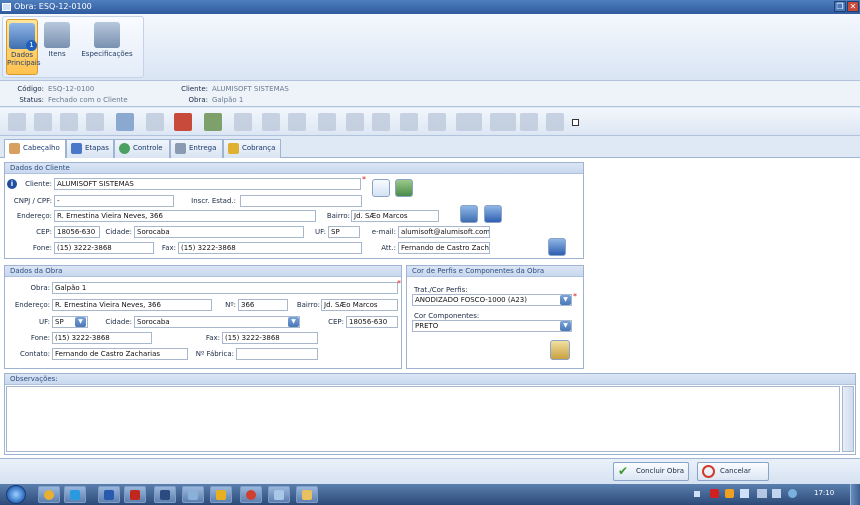 The height and width of the screenshot is (505, 860). I want to click on add-client-button, so click(404, 188).